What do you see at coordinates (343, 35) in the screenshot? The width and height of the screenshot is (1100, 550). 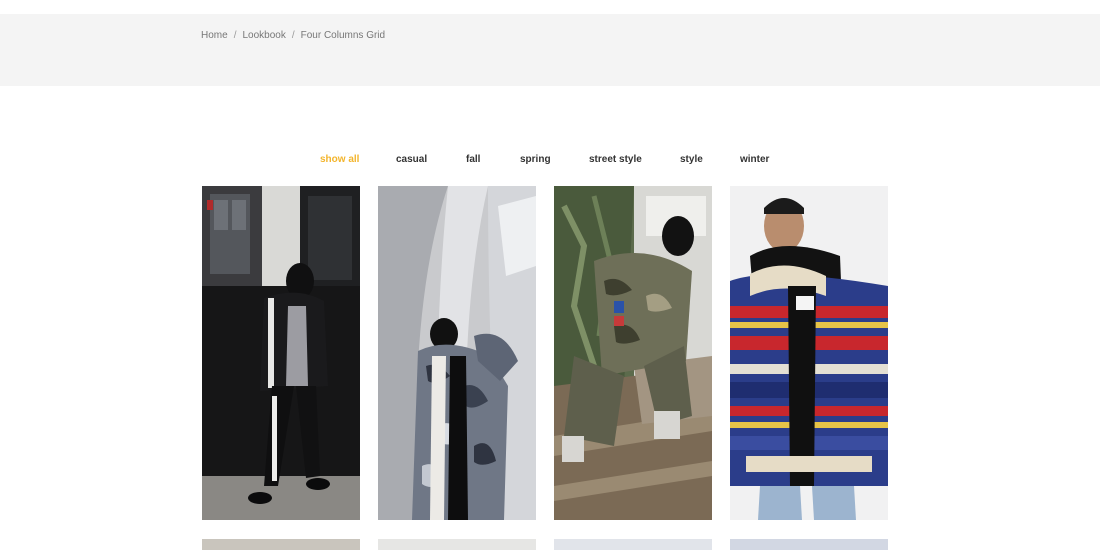 I see `breadcrumb-current: Four Columns Grid` at bounding box center [343, 35].